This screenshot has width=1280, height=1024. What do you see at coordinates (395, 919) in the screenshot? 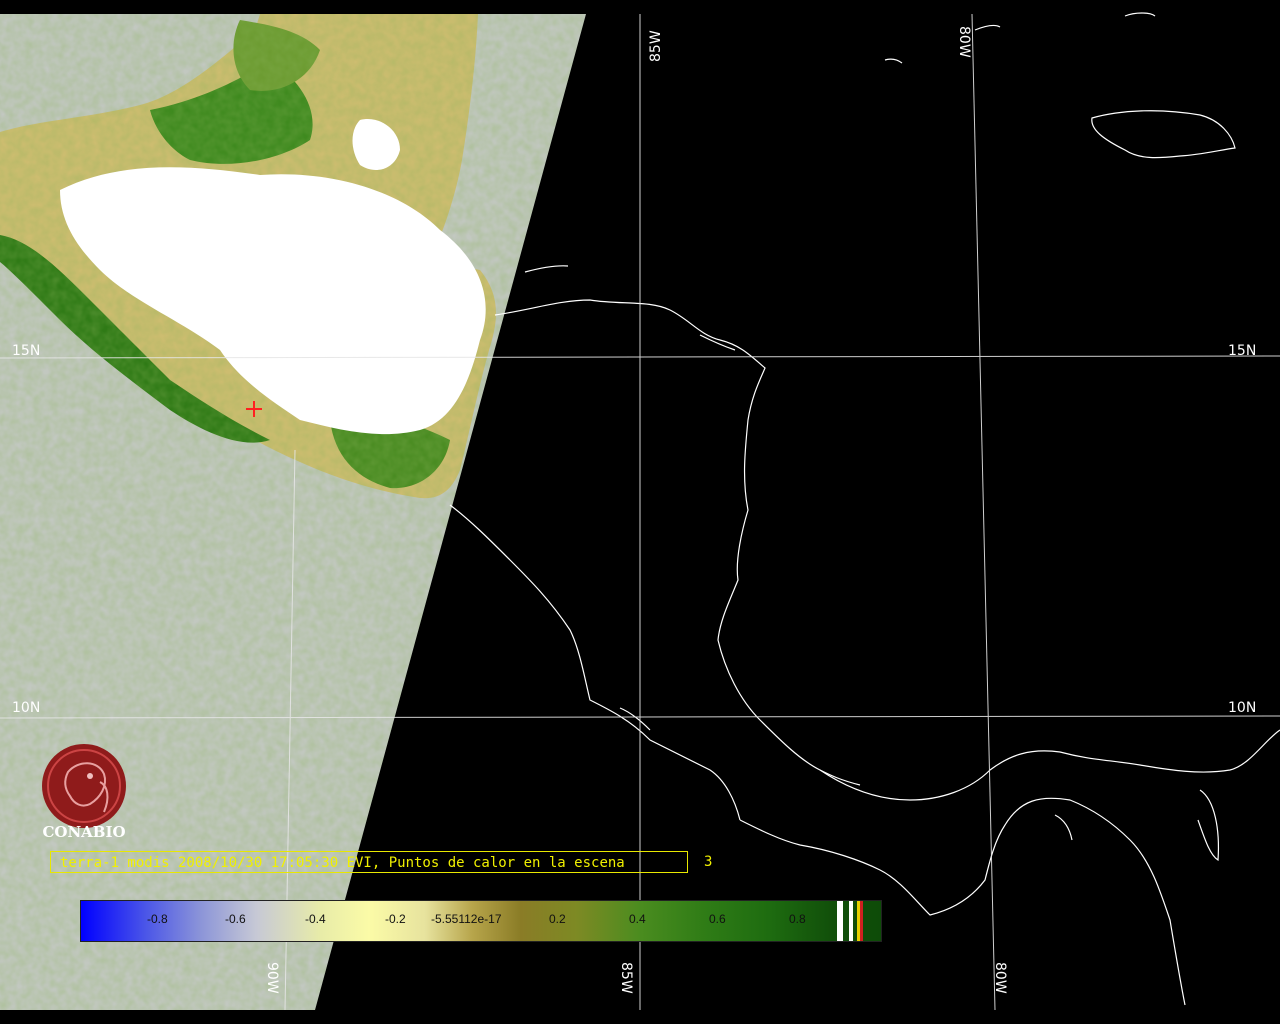
I see `colorbar-tick: -0.2` at bounding box center [395, 919].